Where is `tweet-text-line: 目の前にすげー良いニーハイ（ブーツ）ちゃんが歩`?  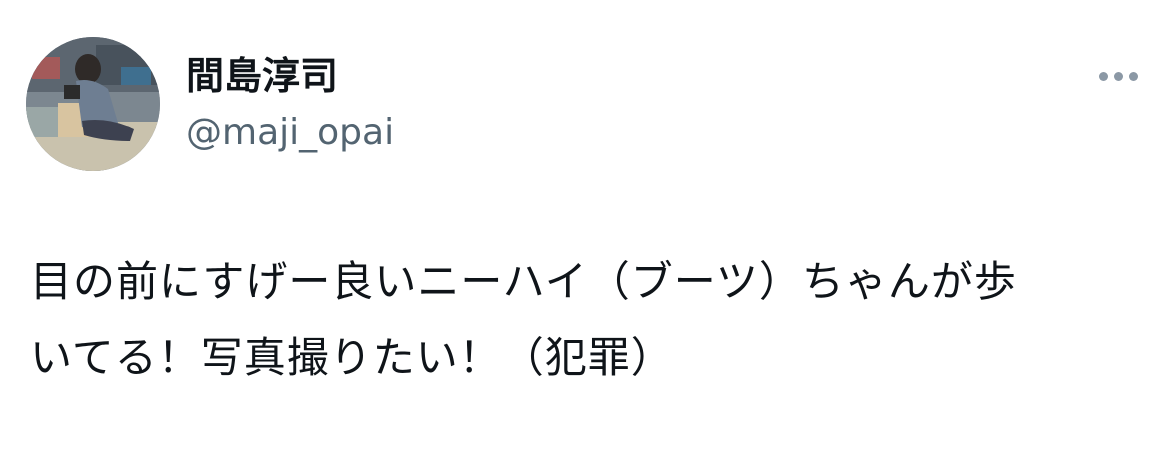 tweet-text-line: 目の前にすげー良いニーハイ（ブーツ）ちゃんが歩 is located at coordinates (523, 281).